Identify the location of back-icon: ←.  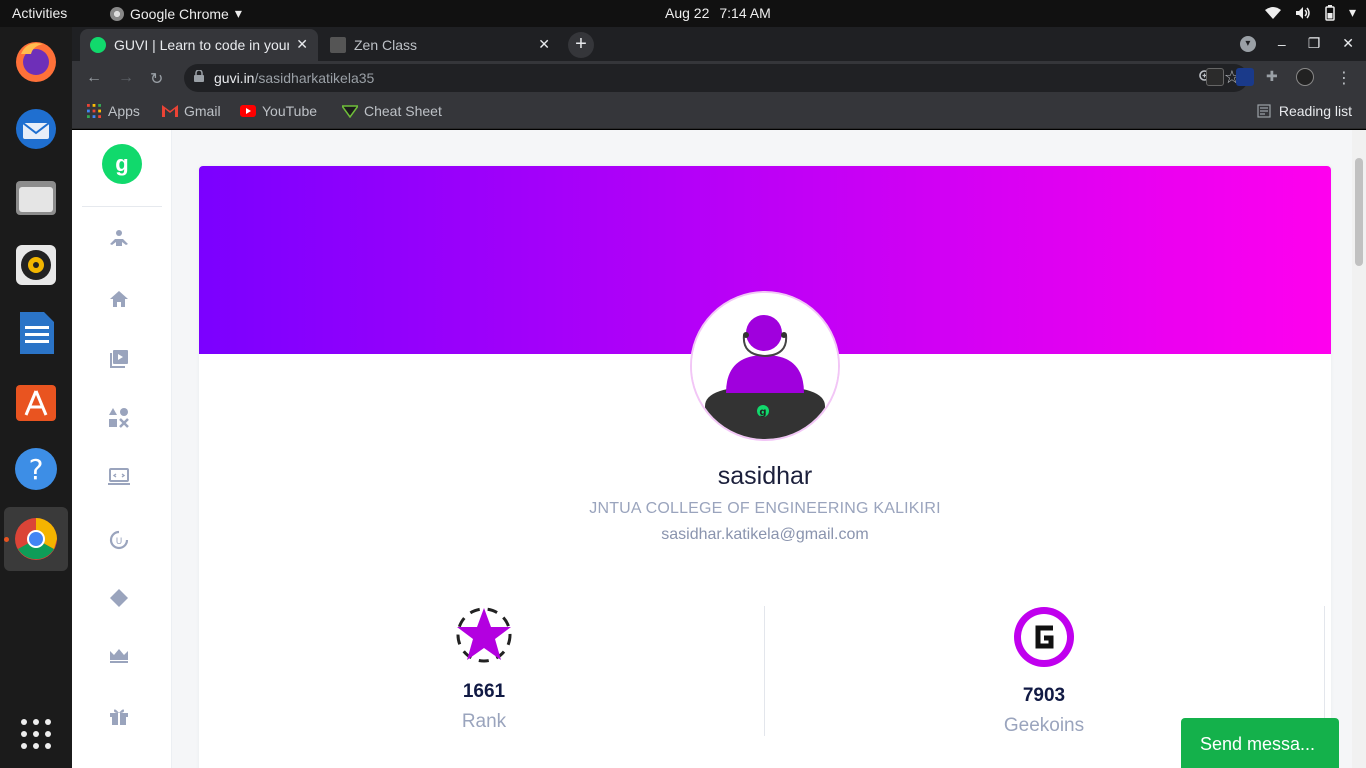
(94, 78).